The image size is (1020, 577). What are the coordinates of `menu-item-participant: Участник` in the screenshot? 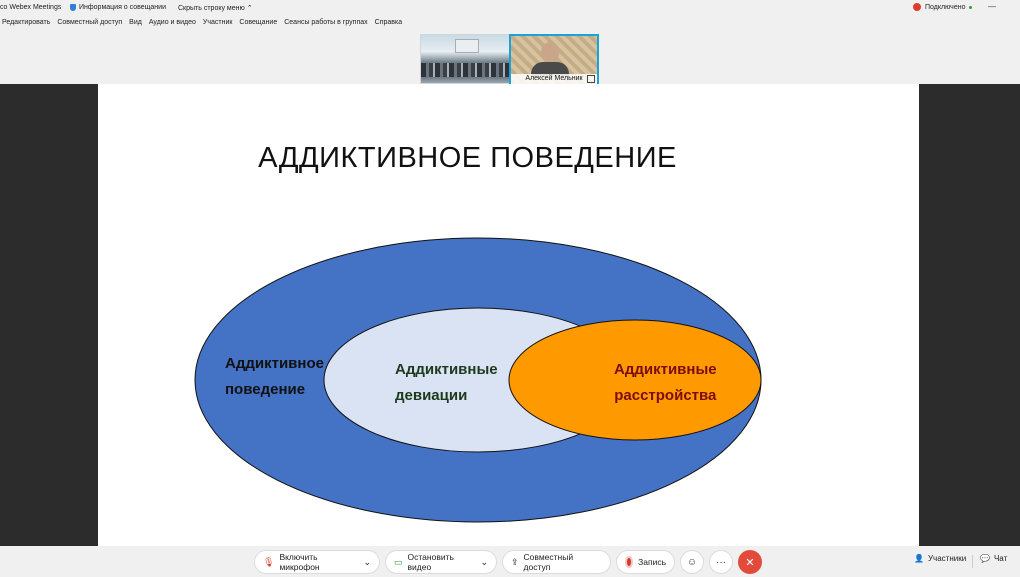 It's located at (218, 25).